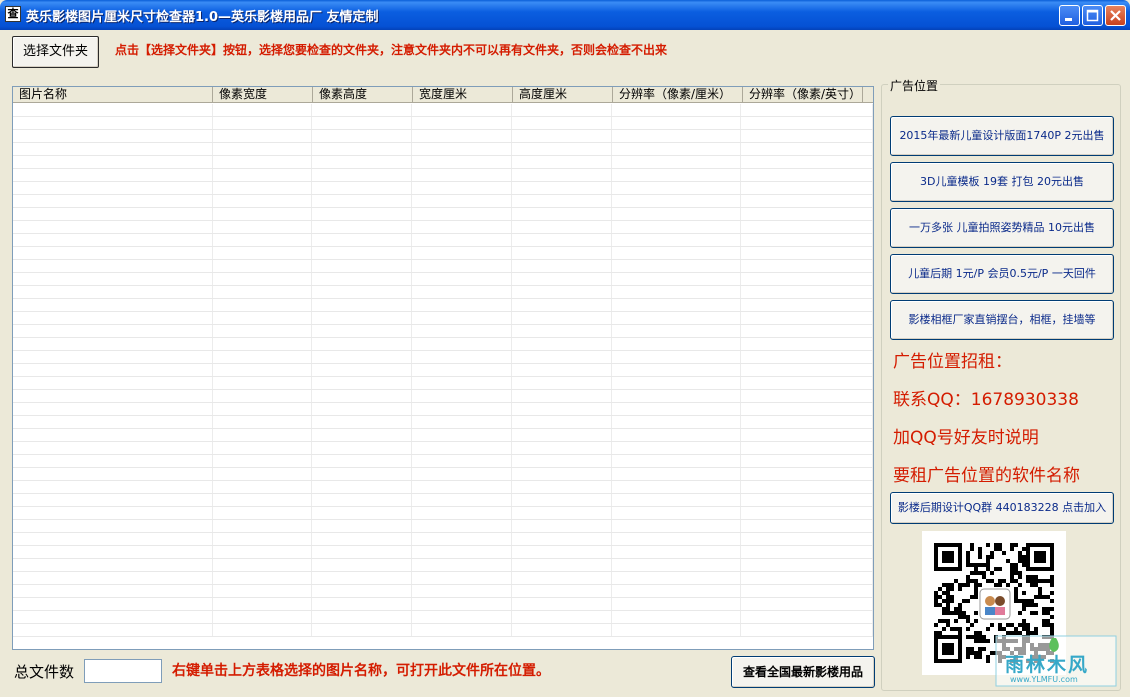  Describe the element at coordinates (565, 15) in the screenshot. I see `title-bar: 查 英乐影楼图片厘米尺寸检查器1.0—英乐影楼用品厂 友情定制` at that location.